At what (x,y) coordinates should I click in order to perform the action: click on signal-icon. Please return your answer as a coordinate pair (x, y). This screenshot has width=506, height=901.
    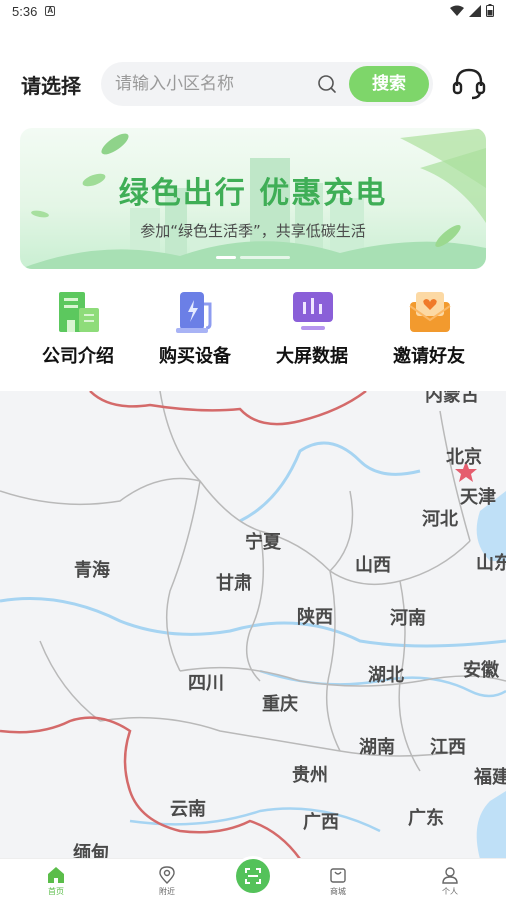
    Looking at the image, I should click on (475, 10).